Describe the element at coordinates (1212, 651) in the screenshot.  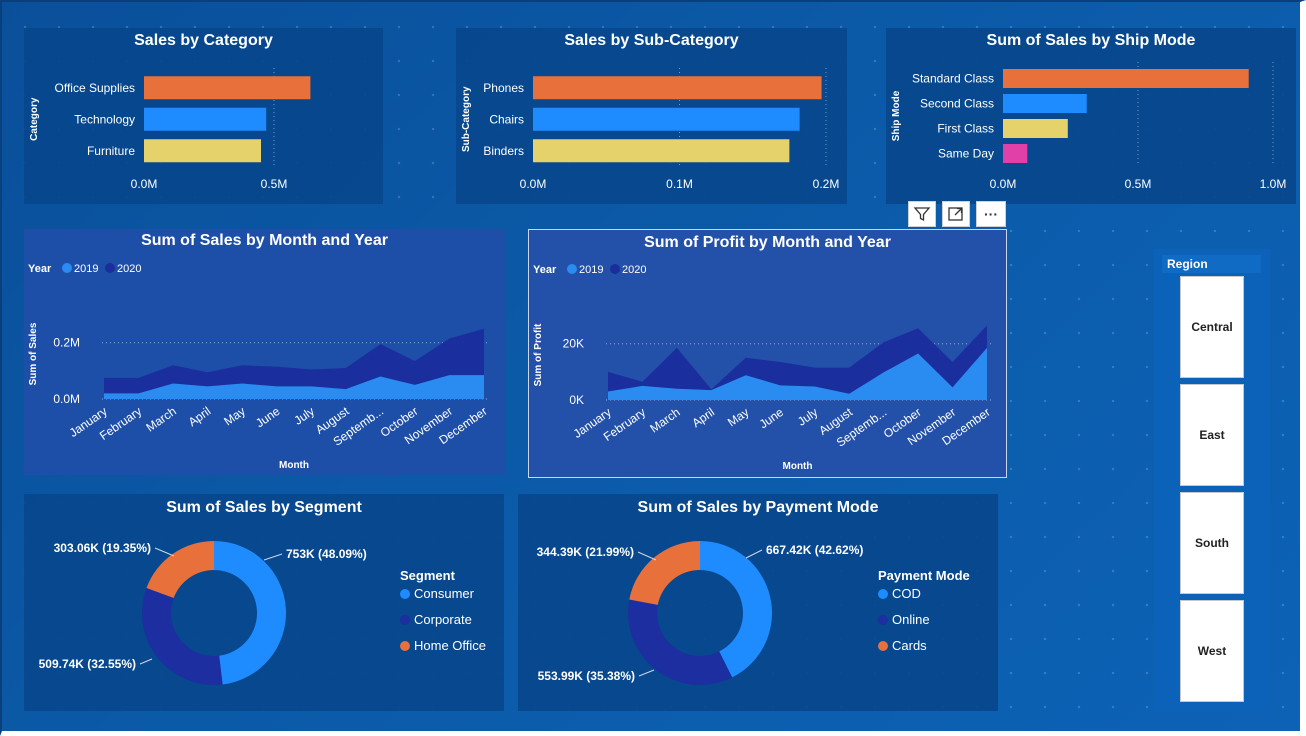
I see `region-tile-west: West` at that location.